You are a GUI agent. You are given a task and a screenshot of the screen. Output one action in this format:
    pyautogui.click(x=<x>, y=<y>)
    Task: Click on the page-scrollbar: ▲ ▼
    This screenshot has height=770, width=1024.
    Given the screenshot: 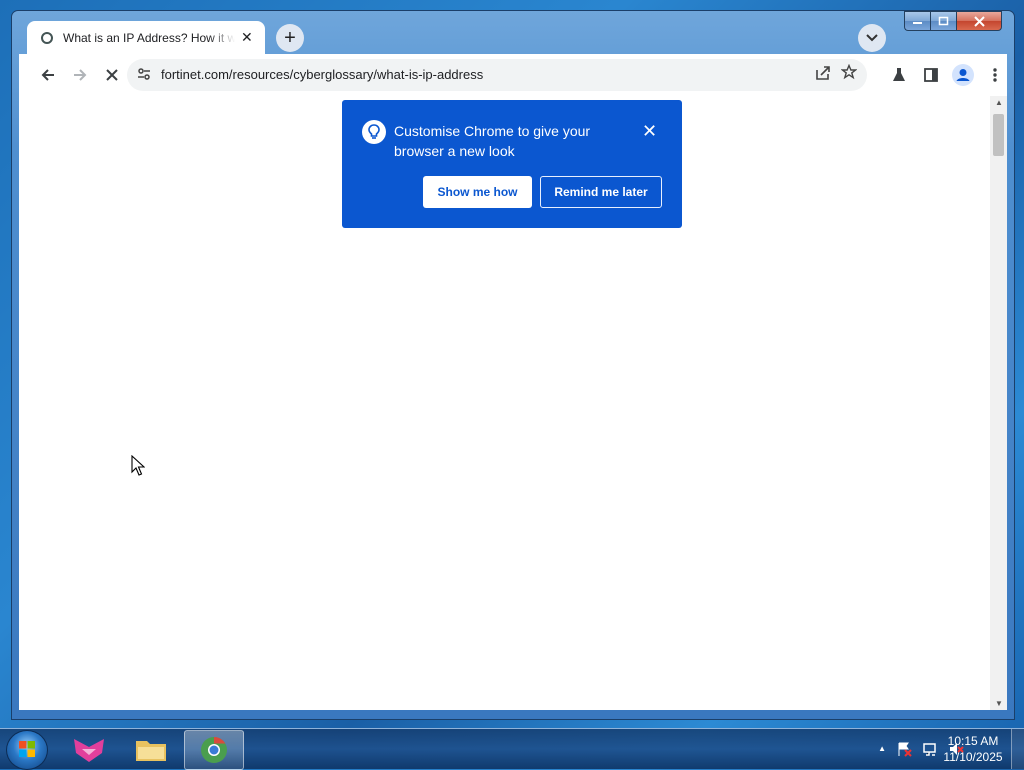 What is the action you would take?
    pyautogui.click(x=998, y=403)
    